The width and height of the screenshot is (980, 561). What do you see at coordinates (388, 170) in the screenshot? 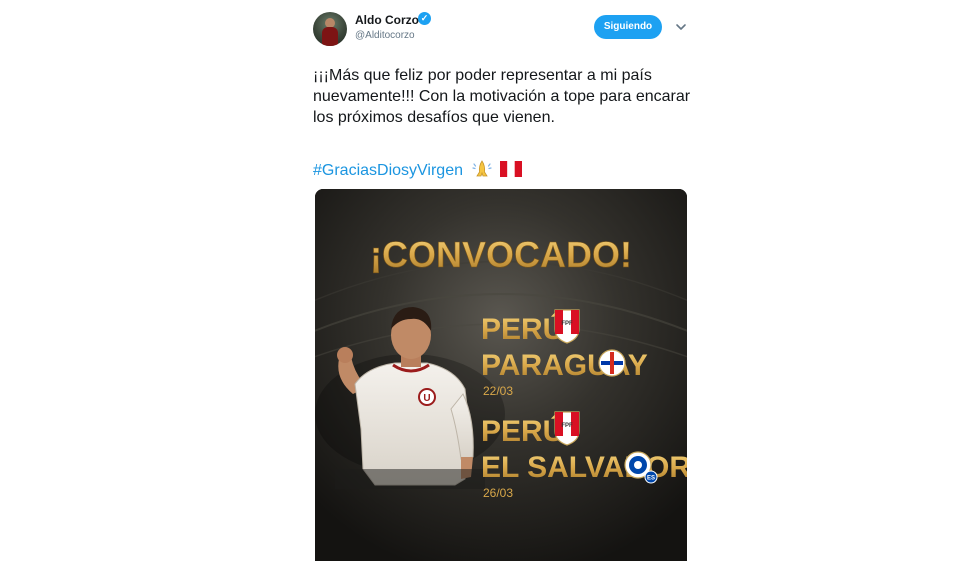
I see `hashtag-link: #GraciasDiosyVirgen` at bounding box center [388, 170].